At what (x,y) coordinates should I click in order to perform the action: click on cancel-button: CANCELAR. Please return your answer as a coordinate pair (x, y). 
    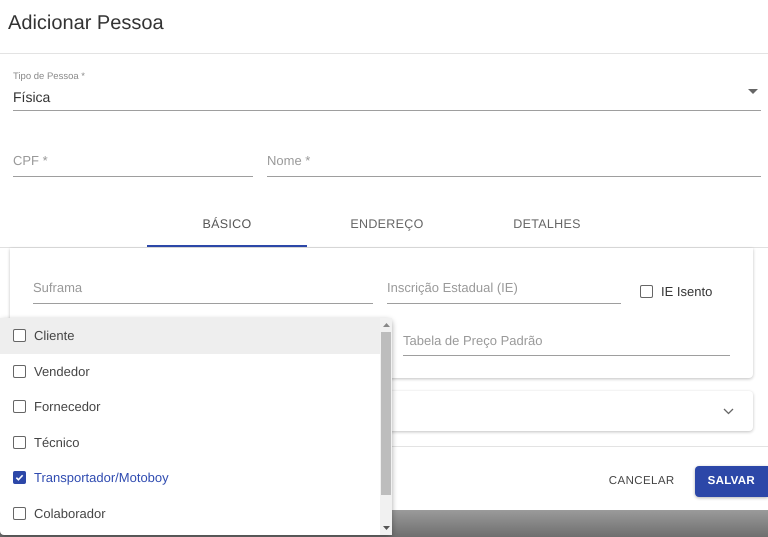
    Looking at the image, I should click on (641, 481).